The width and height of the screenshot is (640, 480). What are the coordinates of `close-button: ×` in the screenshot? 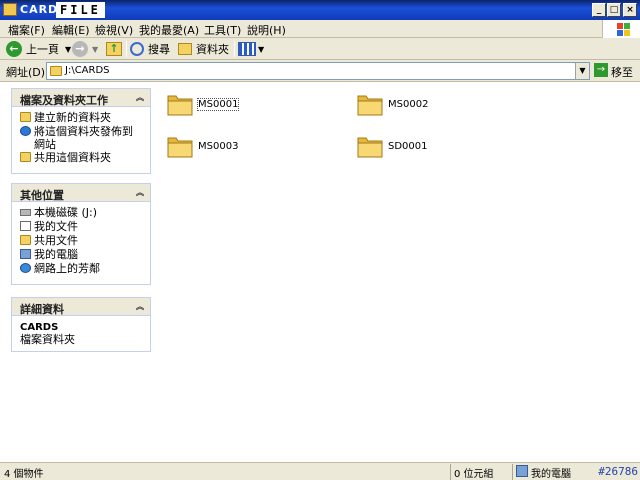 It's located at (630, 10).